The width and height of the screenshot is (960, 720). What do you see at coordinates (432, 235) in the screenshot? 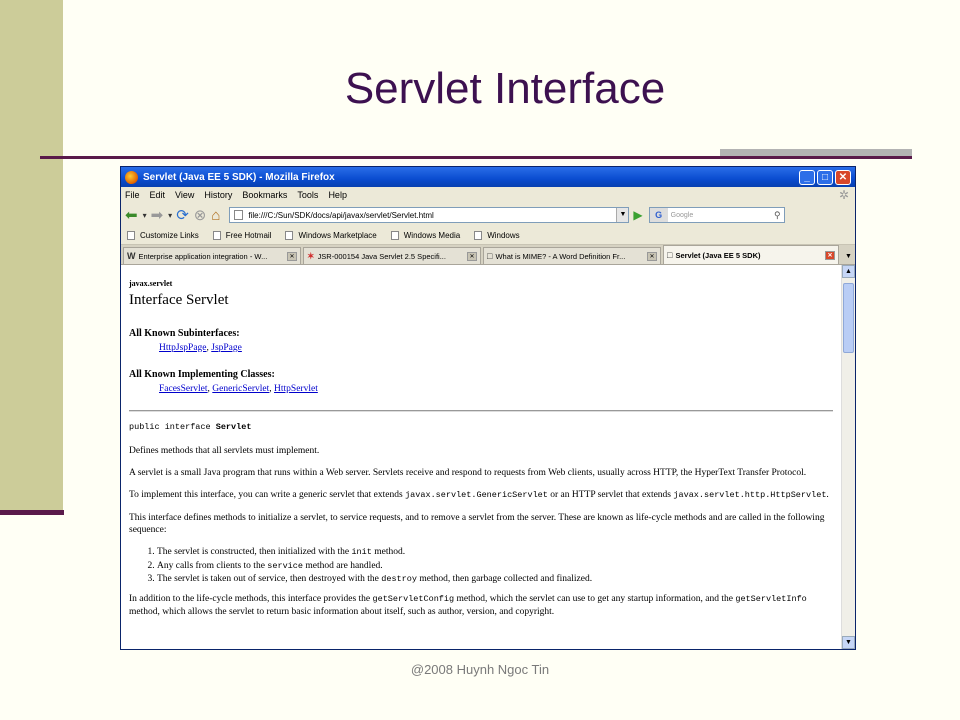
I see `bookmark-label: Windows Media` at bounding box center [432, 235].